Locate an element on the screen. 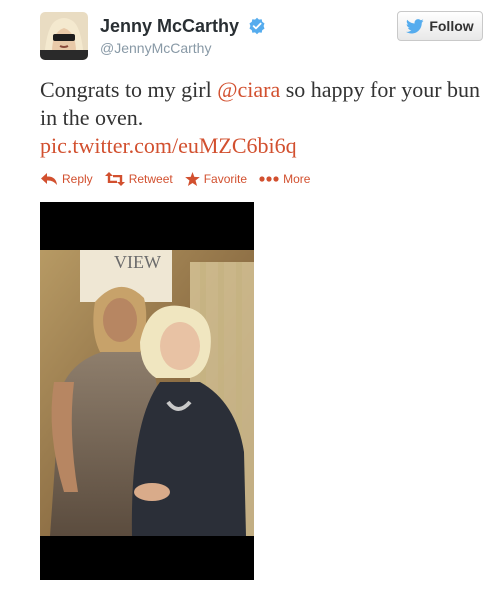 The height and width of the screenshot is (594, 504). avatar is located at coordinates (64, 36).